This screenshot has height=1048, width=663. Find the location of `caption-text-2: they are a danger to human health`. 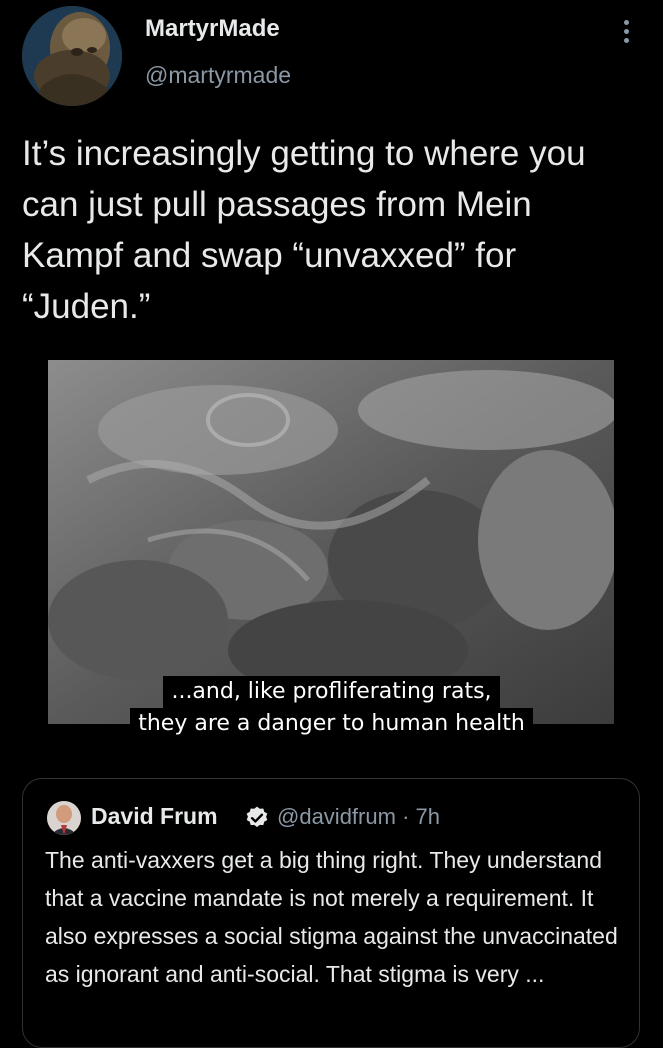

caption-text-2: they are a danger to human health is located at coordinates (331, 724).